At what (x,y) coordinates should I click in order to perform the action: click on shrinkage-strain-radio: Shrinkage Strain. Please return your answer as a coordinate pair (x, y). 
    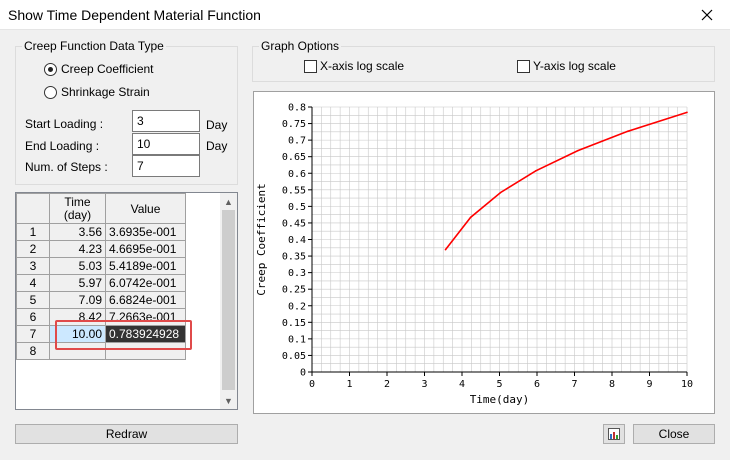
    Looking at the image, I should click on (97, 92).